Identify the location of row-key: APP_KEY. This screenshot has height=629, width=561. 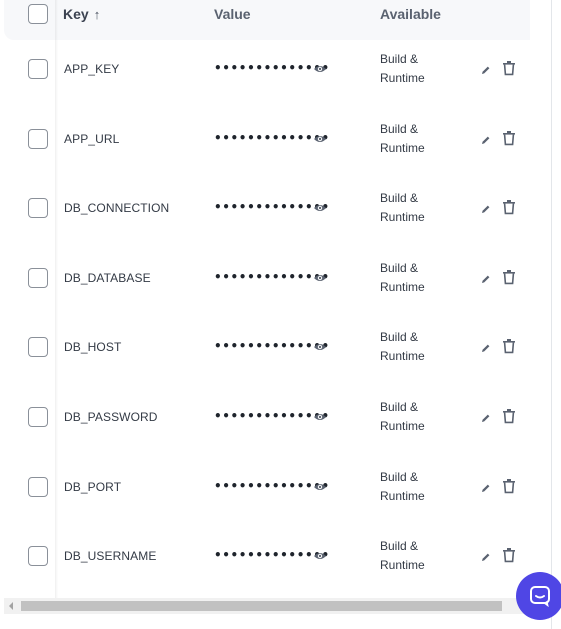
(92, 69).